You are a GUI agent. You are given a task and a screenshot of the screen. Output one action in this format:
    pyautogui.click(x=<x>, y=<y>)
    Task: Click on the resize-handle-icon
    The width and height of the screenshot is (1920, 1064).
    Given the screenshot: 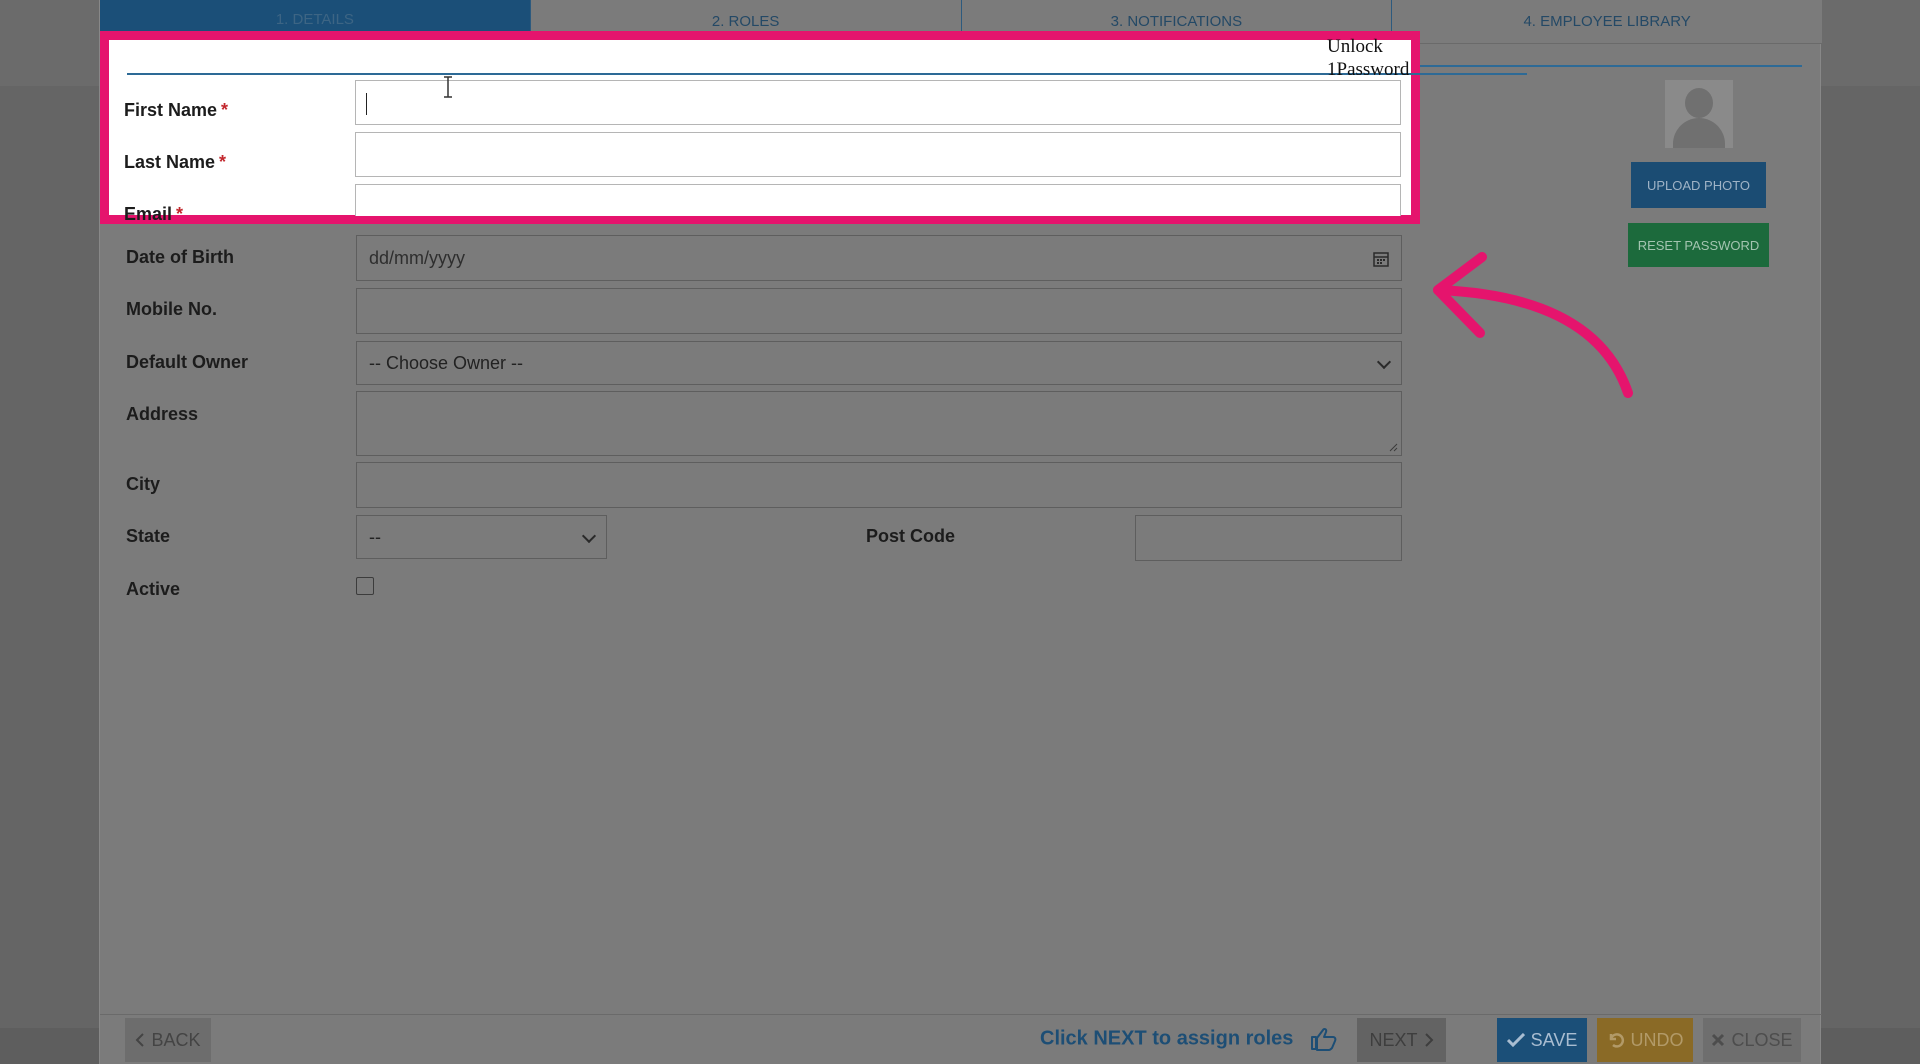 What is the action you would take?
    pyautogui.click(x=1393, y=447)
    